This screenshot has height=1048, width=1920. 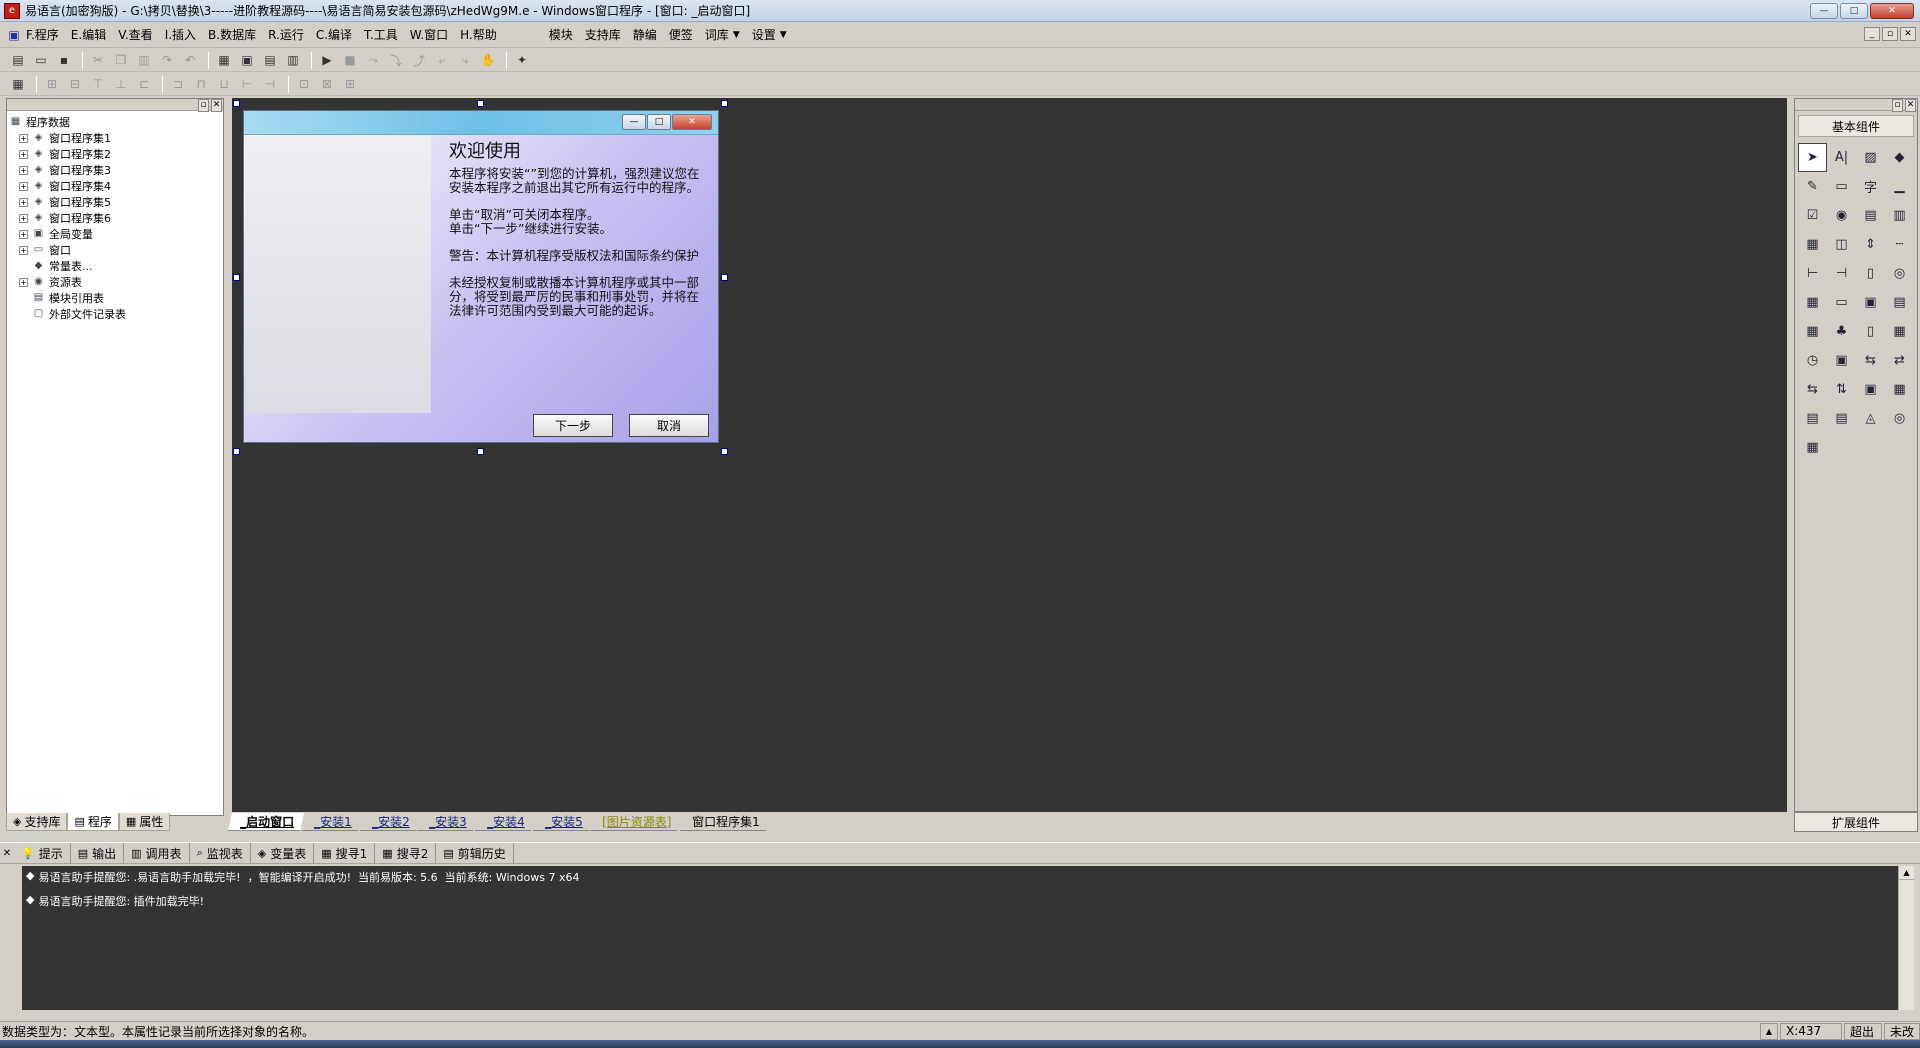 What do you see at coordinates (1812, 360) in the screenshot?
I see `component-icon: ◷` at bounding box center [1812, 360].